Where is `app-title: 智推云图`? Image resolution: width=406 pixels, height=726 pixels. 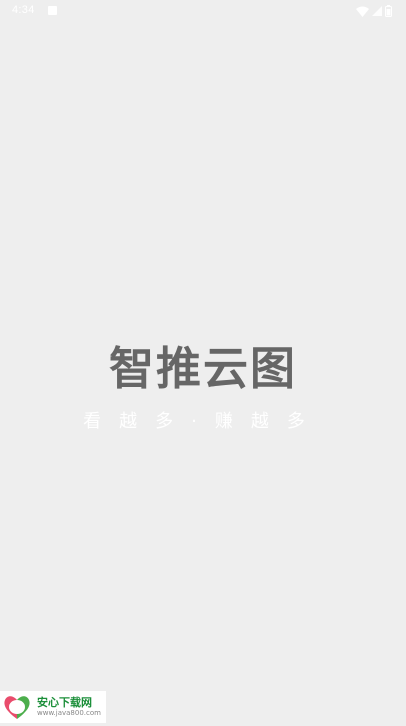 app-title: 智推云图 is located at coordinates (202, 368).